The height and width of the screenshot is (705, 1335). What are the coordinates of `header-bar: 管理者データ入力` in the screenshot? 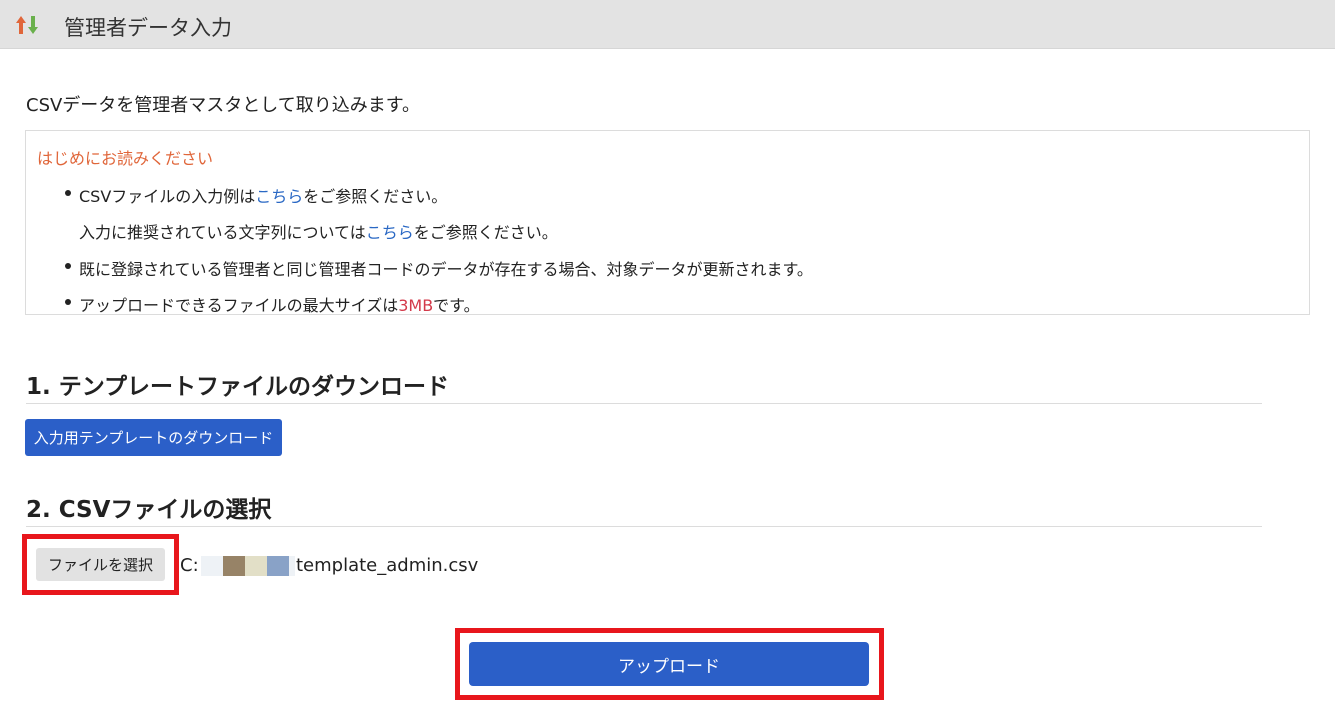 It's located at (667, 24).